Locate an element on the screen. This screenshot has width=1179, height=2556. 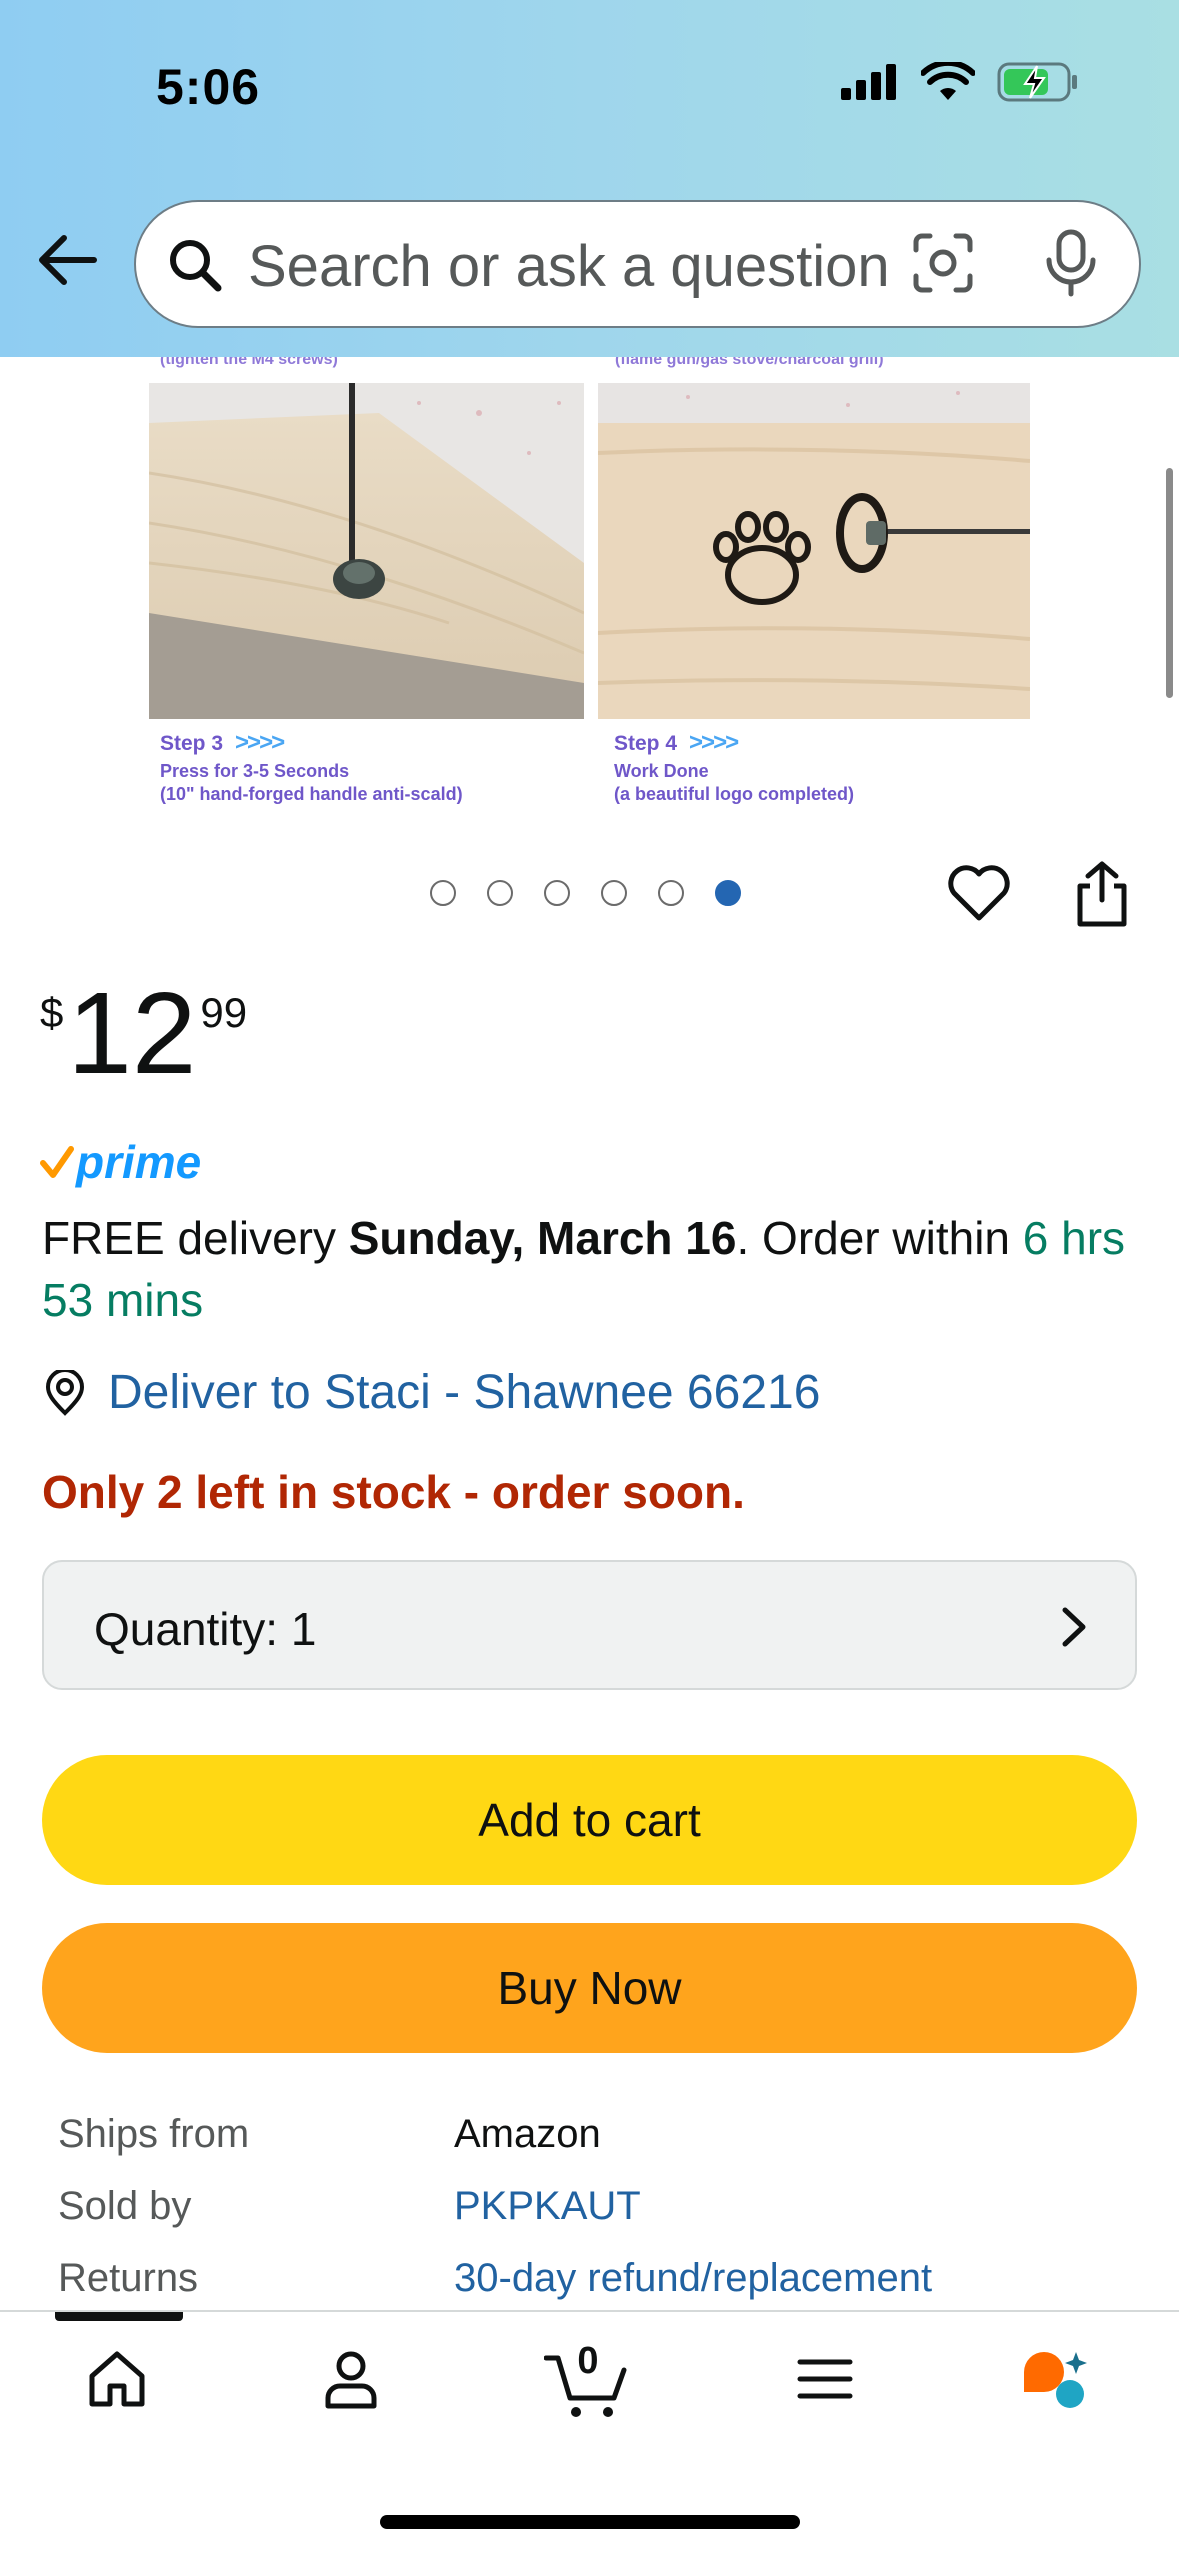
price: $ 12 99 is located at coordinates (143, 1033).